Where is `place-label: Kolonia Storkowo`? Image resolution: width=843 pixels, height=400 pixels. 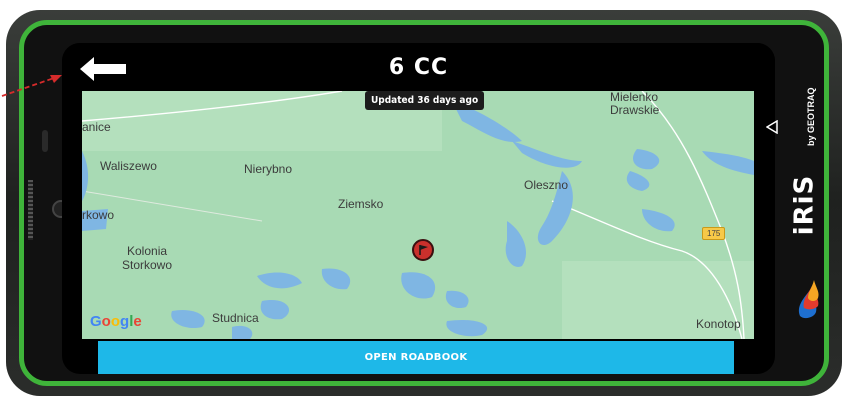 place-label: Kolonia Storkowo is located at coordinates (147, 258).